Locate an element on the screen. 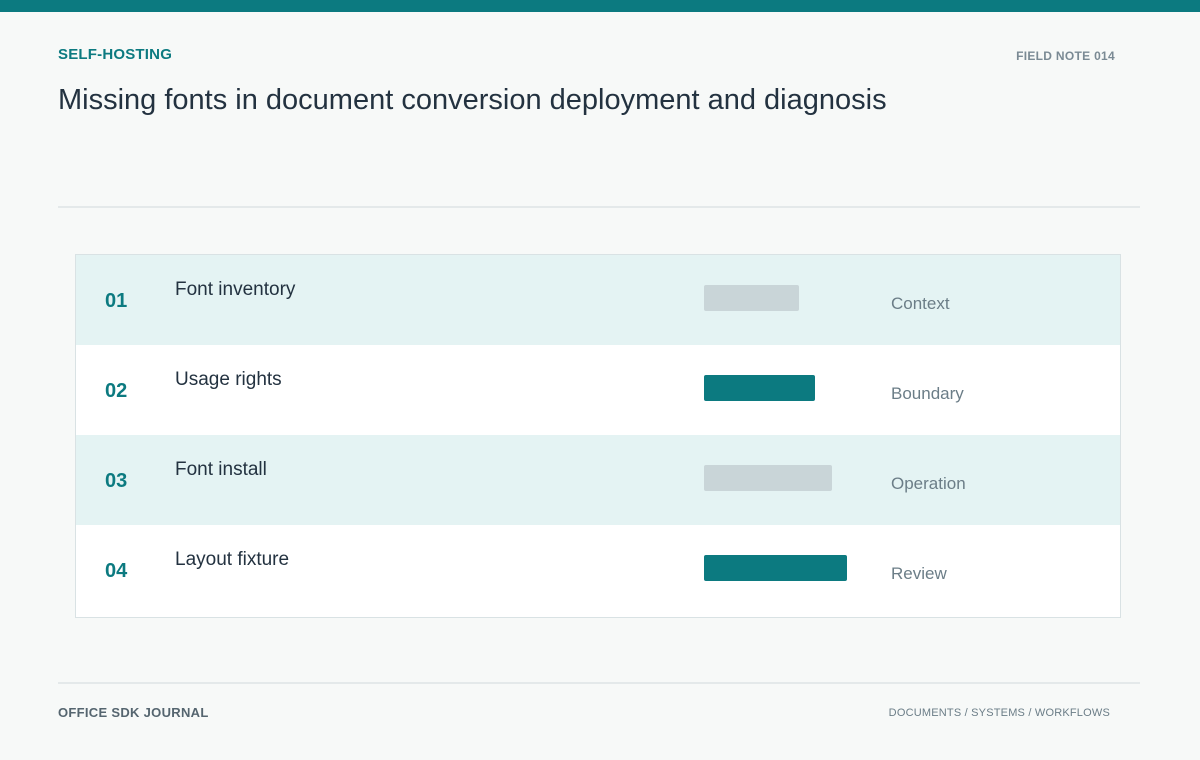 The width and height of the screenshot is (1200, 760). row-number: 03 is located at coordinates (116, 481).